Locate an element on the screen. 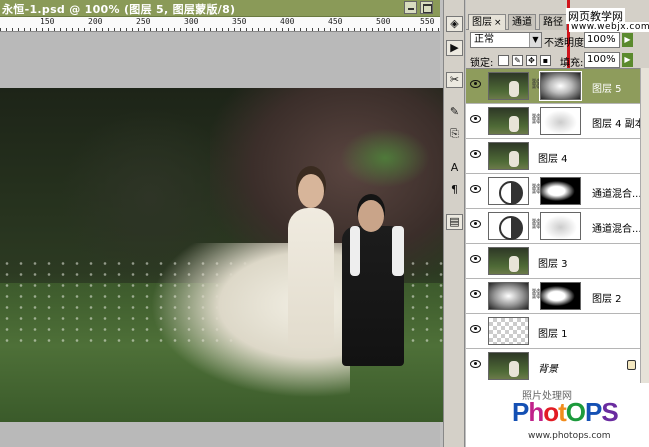 This screenshot has width=649, height=447. layer-row: 背景 is located at coordinates (557, 366).